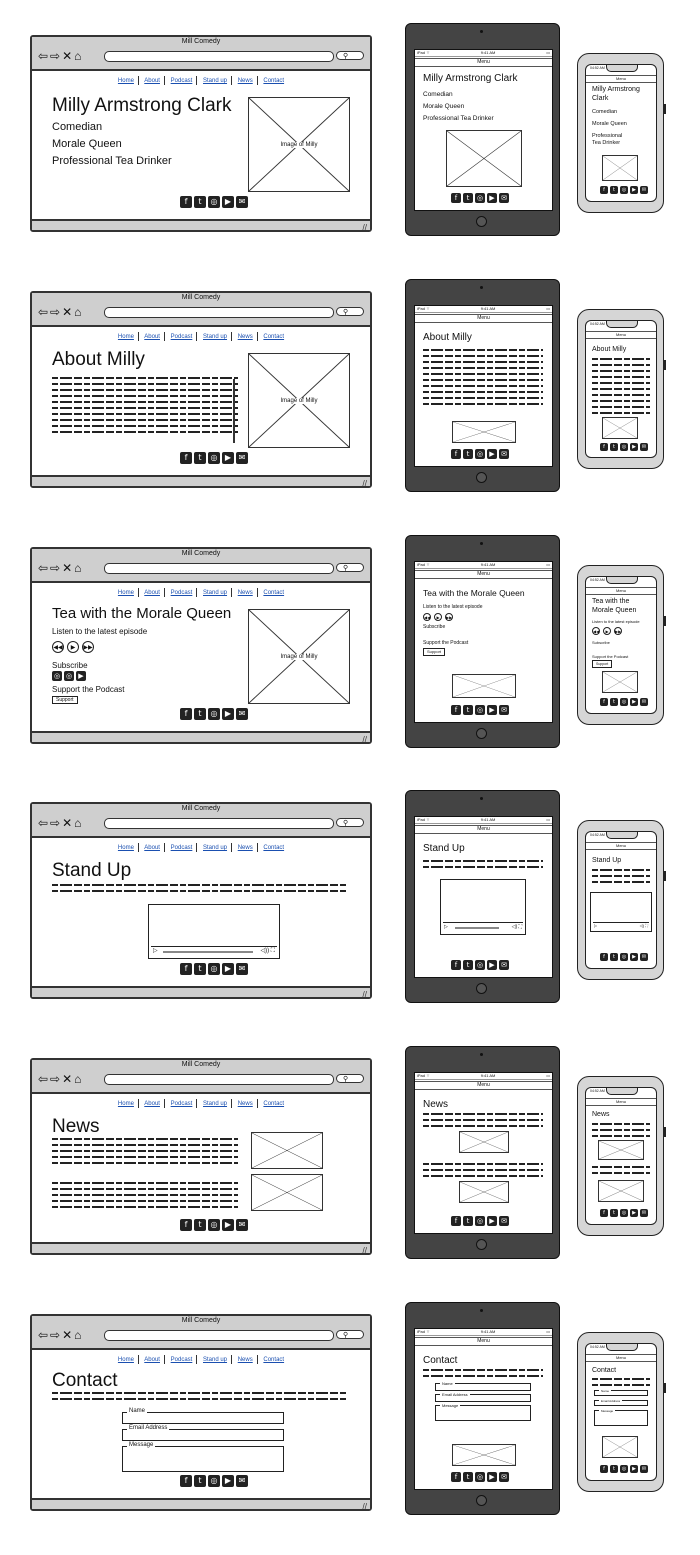 Image resolution: width=700 pixels, height=1555 pixels. I want to click on volume-fullscreen-icons: ◁)) ⛶, so click(268, 951).